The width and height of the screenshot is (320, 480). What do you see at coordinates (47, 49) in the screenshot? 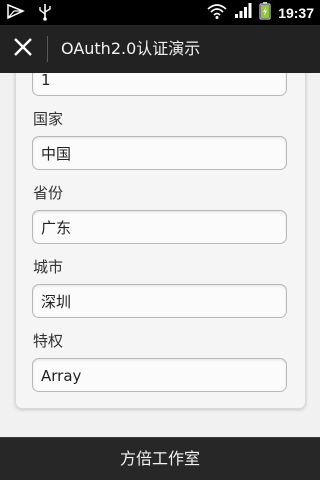
I see `action-bar-divider` at bounding box center [47, 49].